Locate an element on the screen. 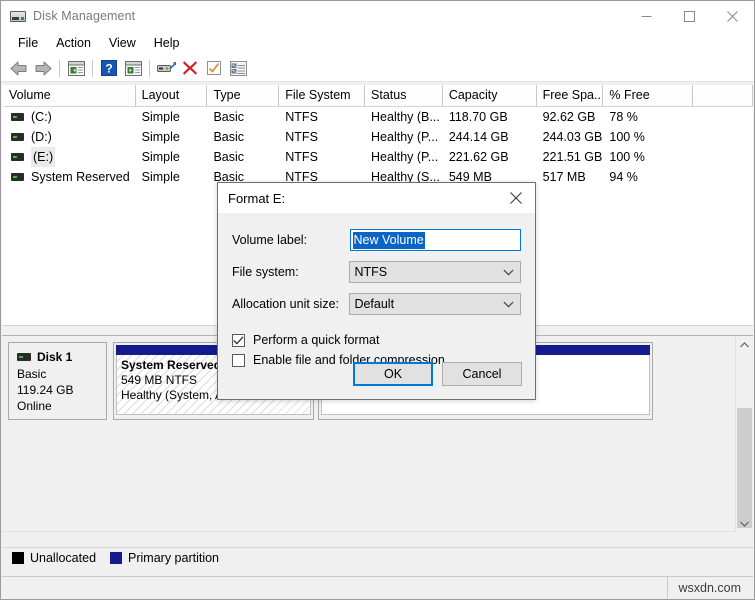  disk-info-panel: Disk 1 Basic 119.24 GB Online is located at coordinates (57, 381).